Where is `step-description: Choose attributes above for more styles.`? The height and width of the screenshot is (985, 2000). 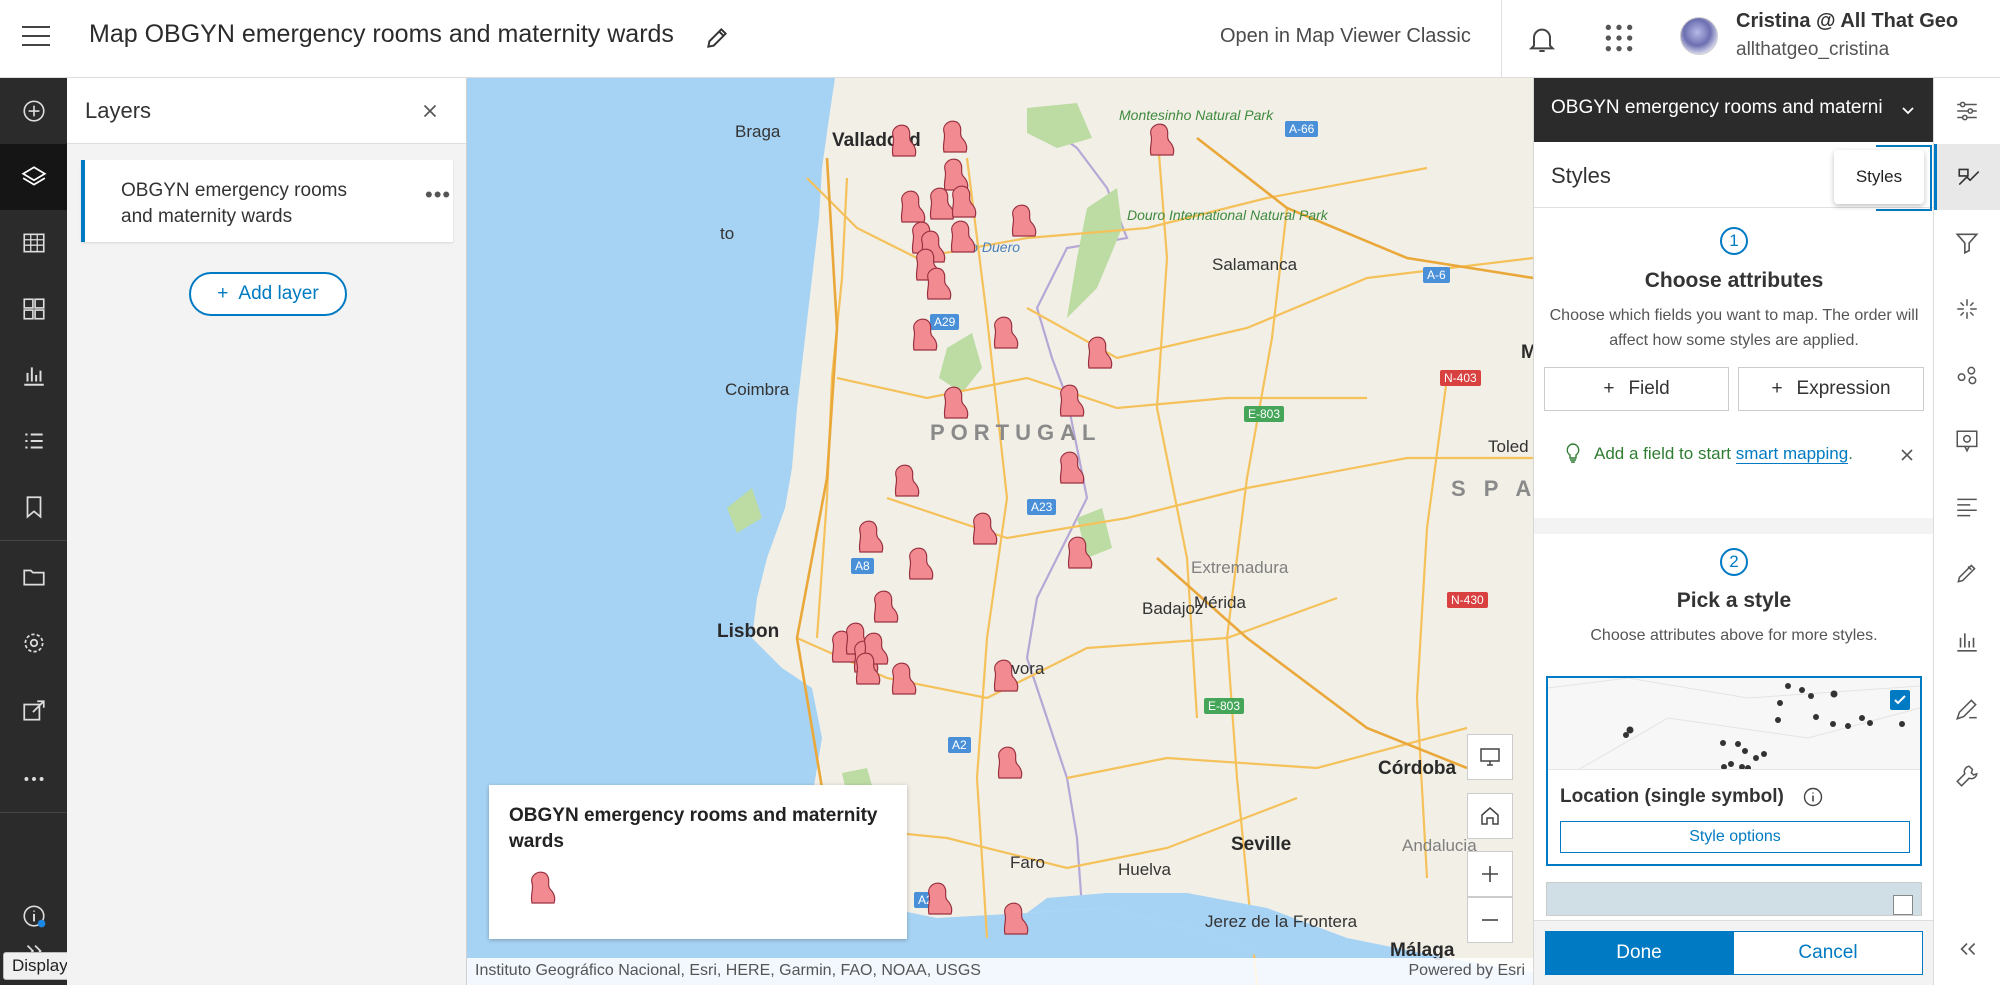
step-description: Choose attributes above for more styles. is located at coordinates (1734, 635).